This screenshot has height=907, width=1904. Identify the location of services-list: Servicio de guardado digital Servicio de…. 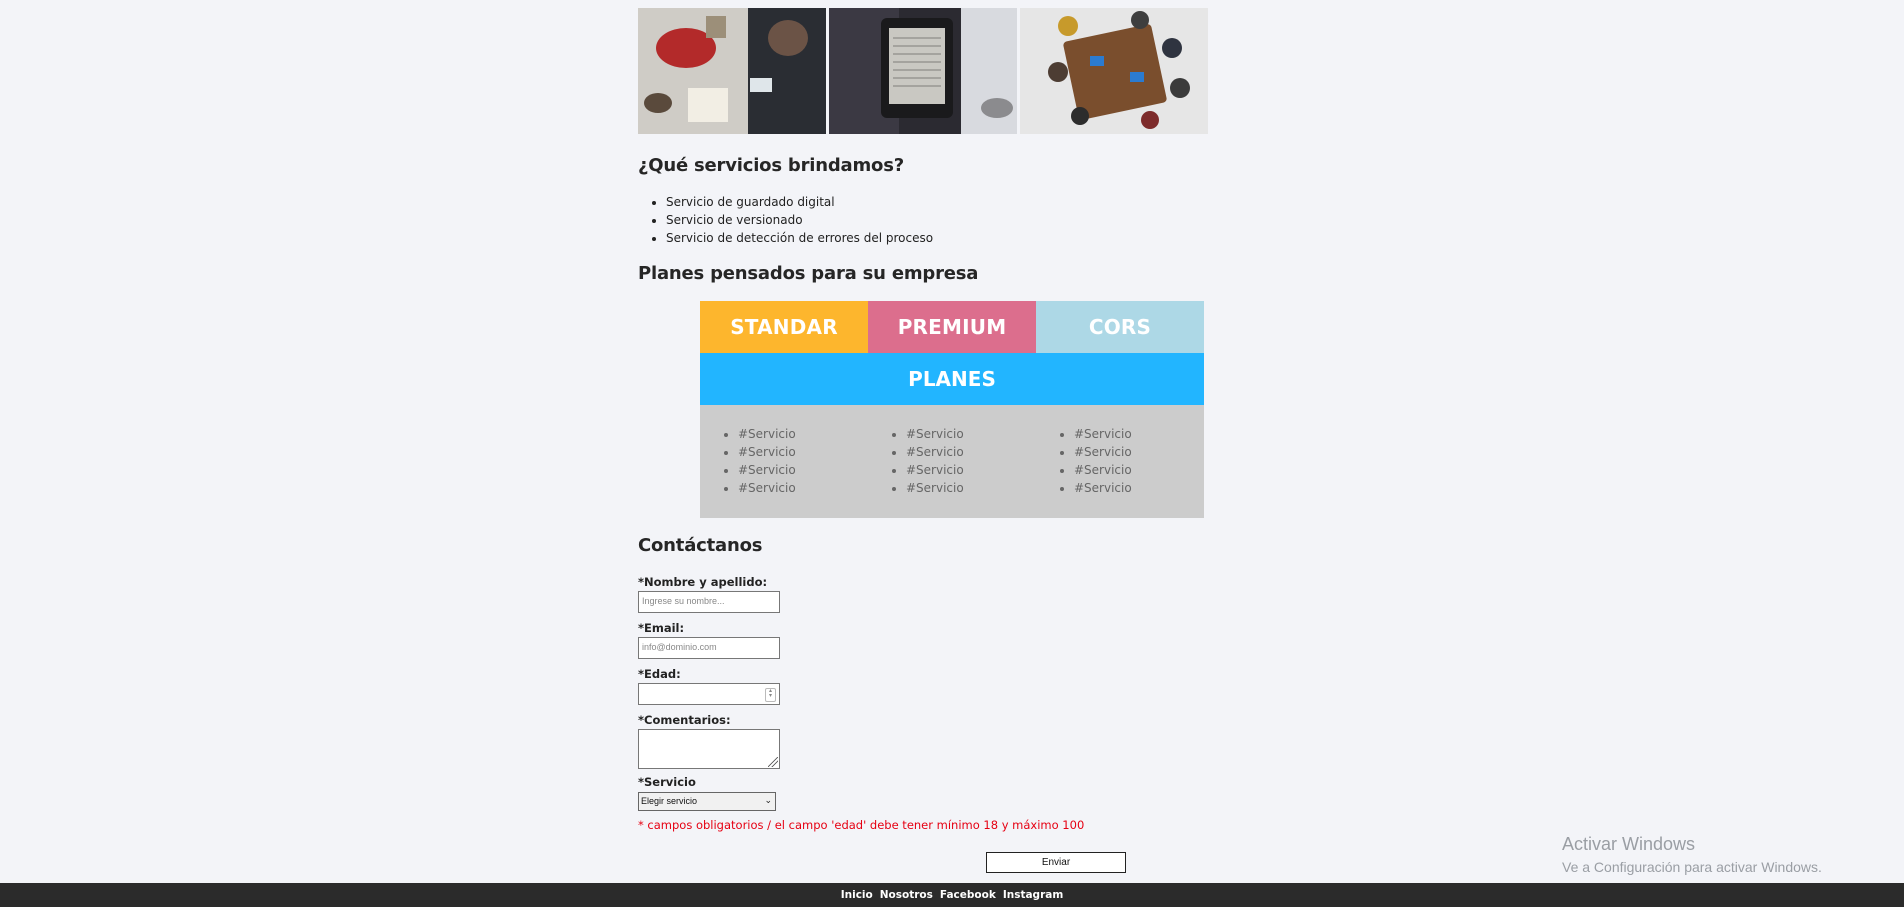
(785, 220).